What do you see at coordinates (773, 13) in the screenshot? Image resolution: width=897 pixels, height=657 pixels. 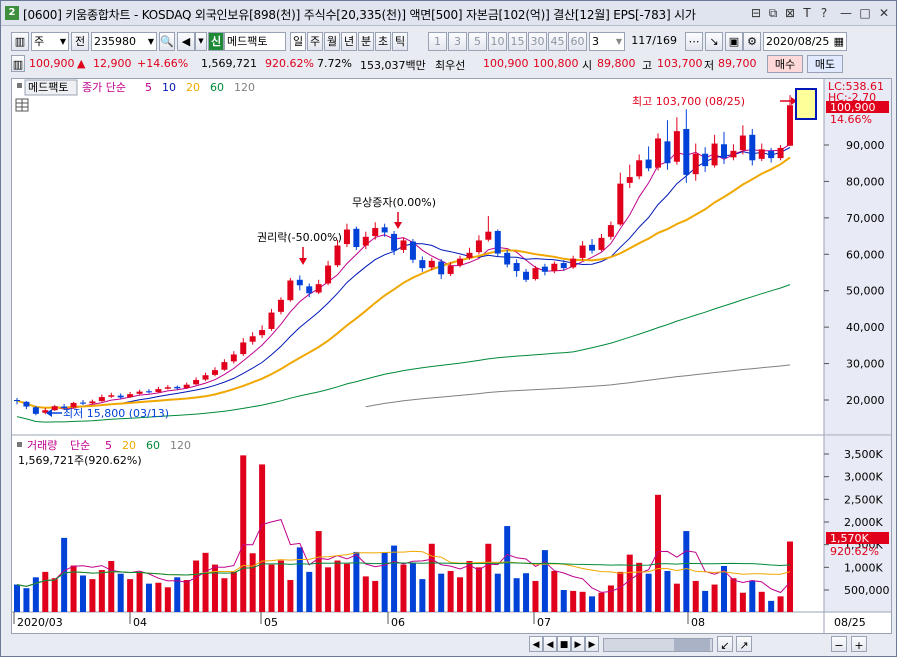 I see `copy-window-icon: ⧉` at bounding box center [773, 13].